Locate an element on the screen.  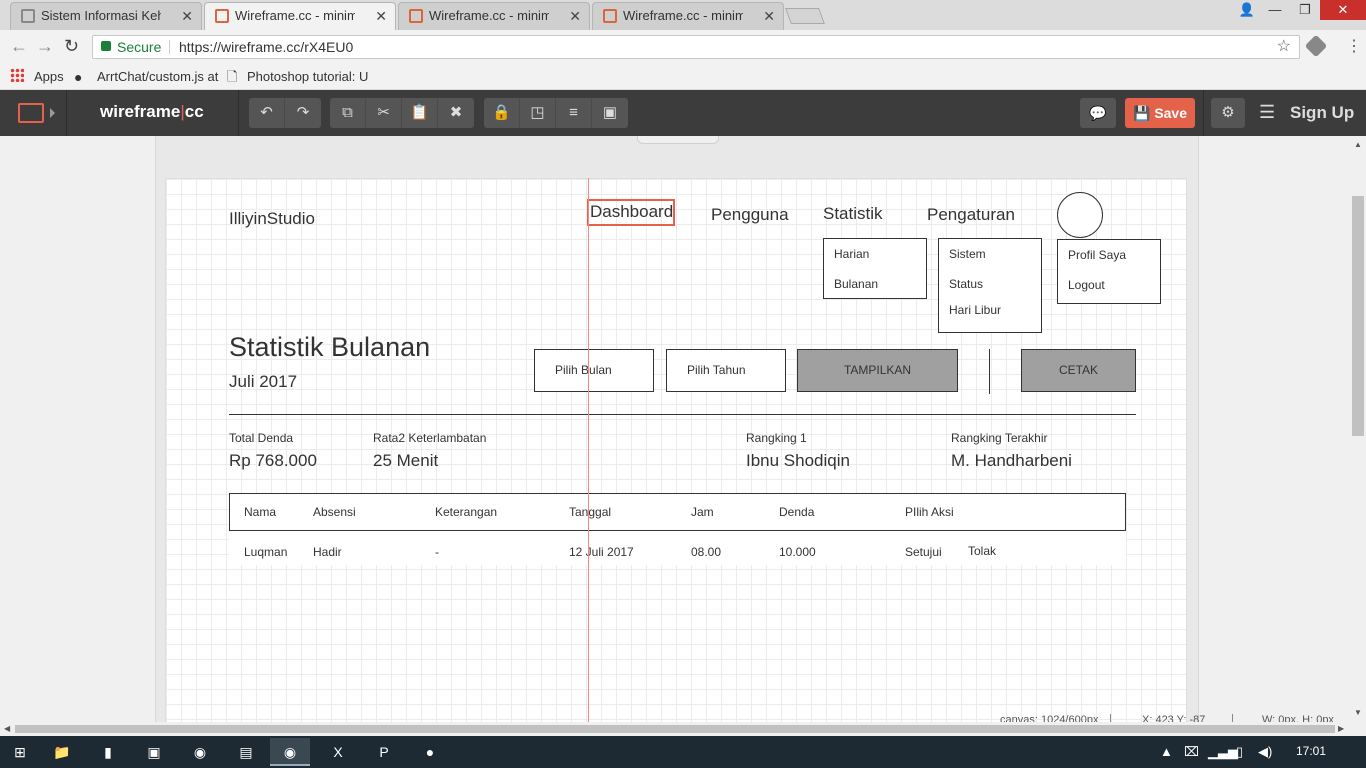
menu-panel-icon is located at coordinates (31, 113).